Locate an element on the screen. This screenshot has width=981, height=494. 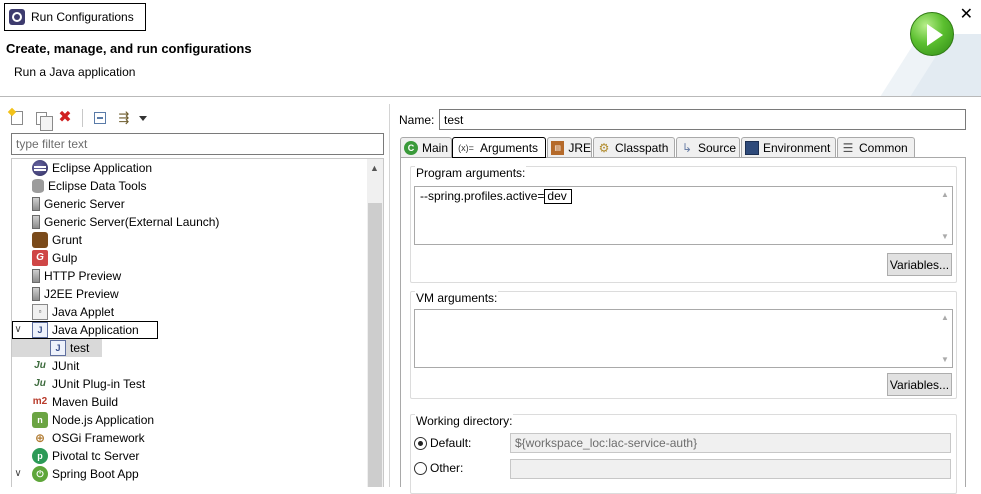
applet-icon: ▫ is located at coordinates (40, 312).